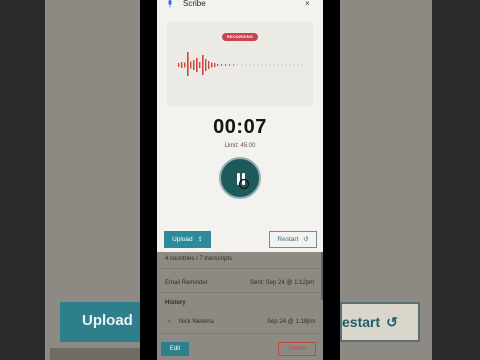 The image size is (480, 360). I want to click on history-time: Sep 24 @ 1:18pm, so click(291, 322).